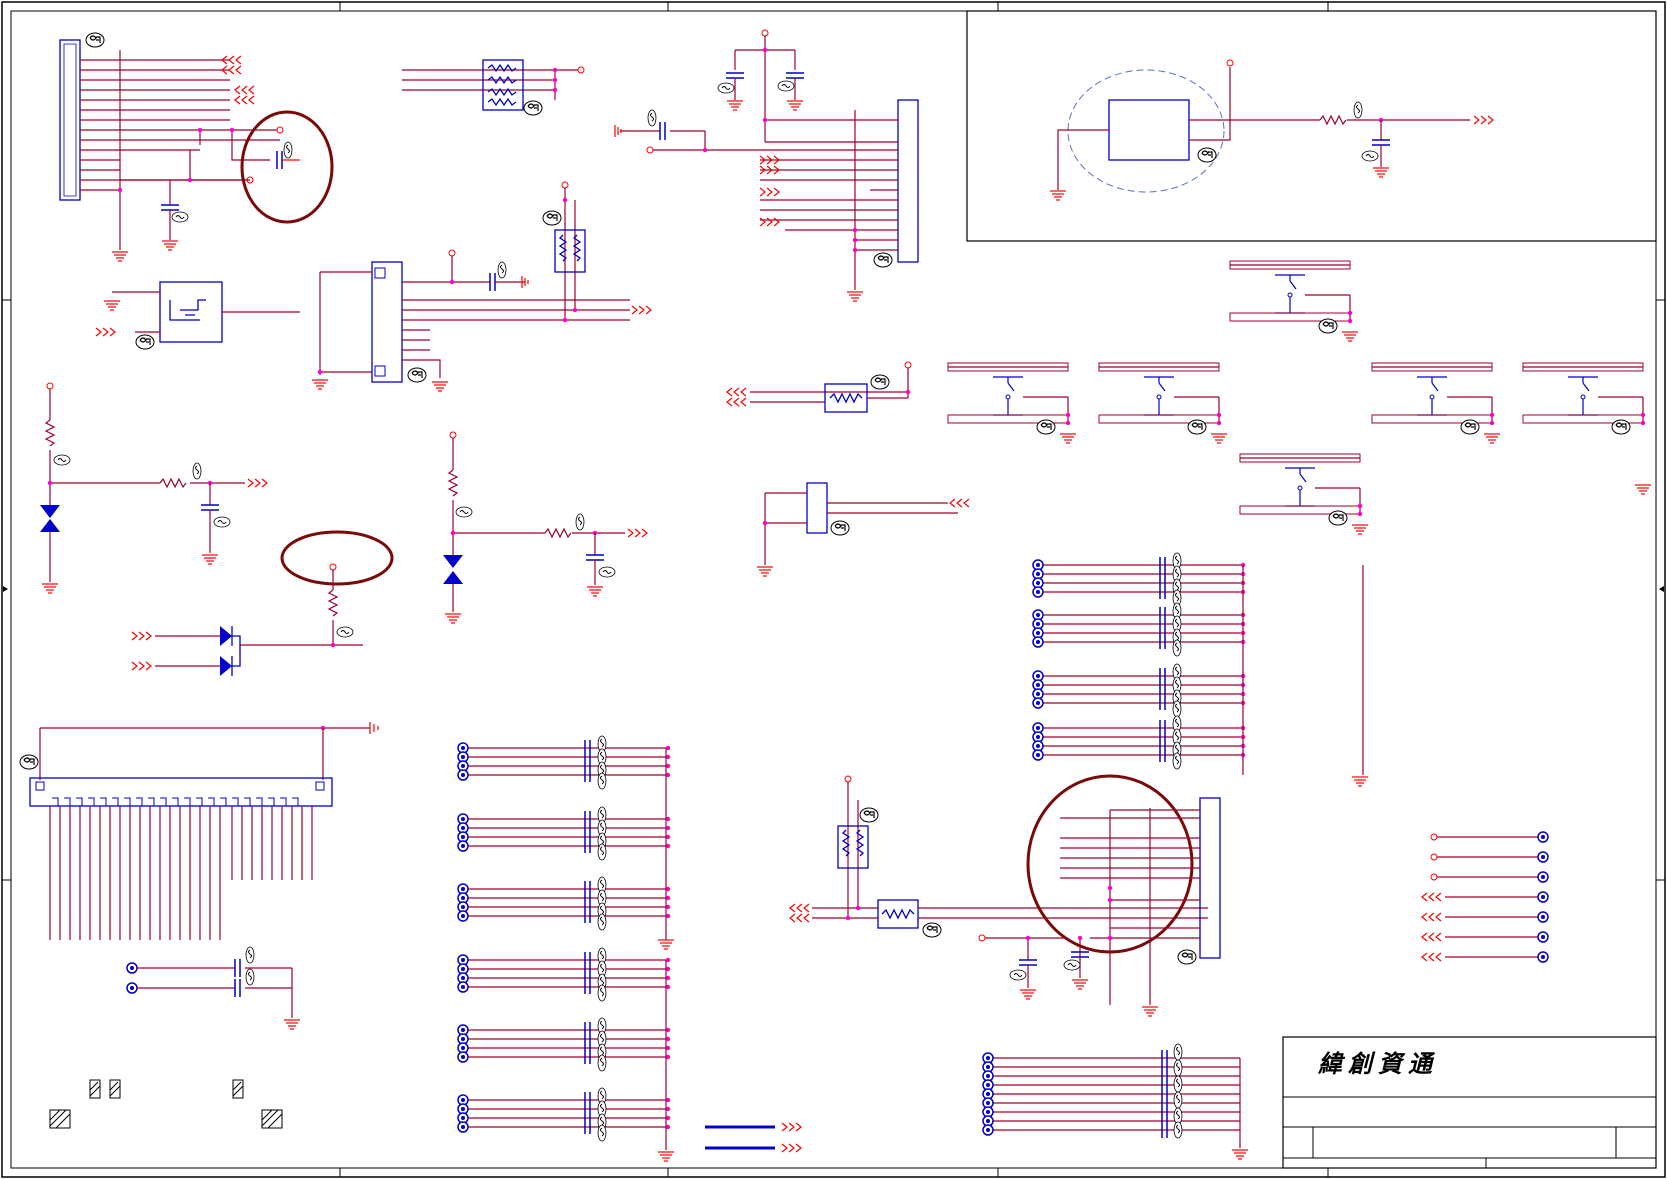 The width and height of the screenshot is (1667, 1179). What do you see at coordinates (545, 527) in the screenshot?
I see `led-rc-middle` at bounding box center [545, 527].